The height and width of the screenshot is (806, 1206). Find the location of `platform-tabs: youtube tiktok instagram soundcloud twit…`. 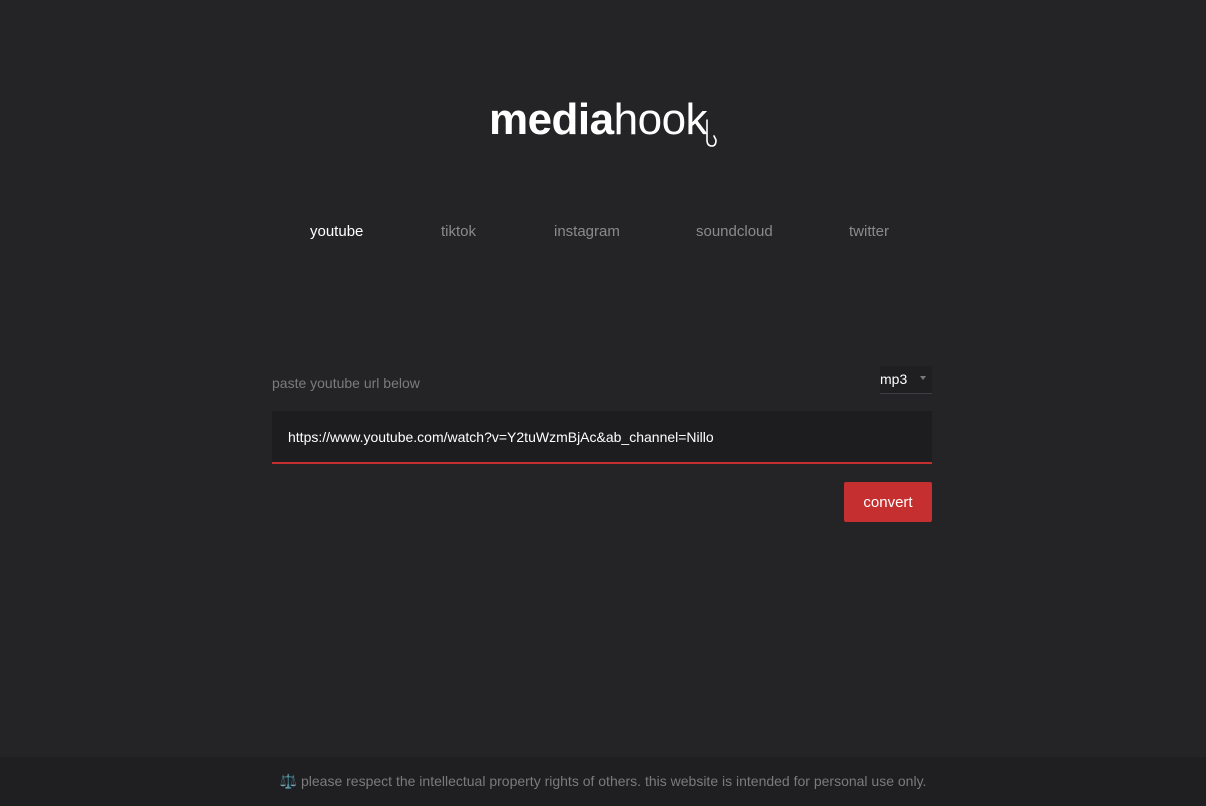

platform-tabs: youtube tiktok instagram soundcloud twit… is located at coordinates (603, 232).